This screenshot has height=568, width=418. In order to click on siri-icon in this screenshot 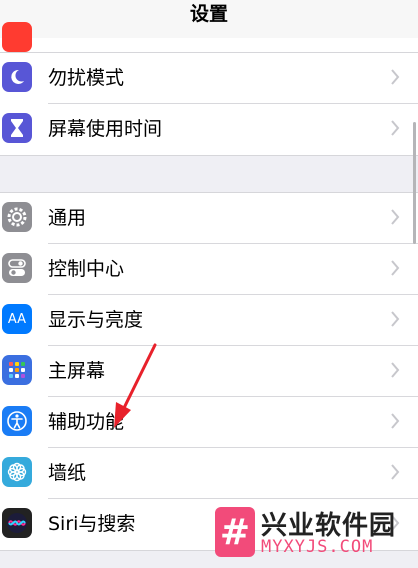, I will do `click(17, 523)`.